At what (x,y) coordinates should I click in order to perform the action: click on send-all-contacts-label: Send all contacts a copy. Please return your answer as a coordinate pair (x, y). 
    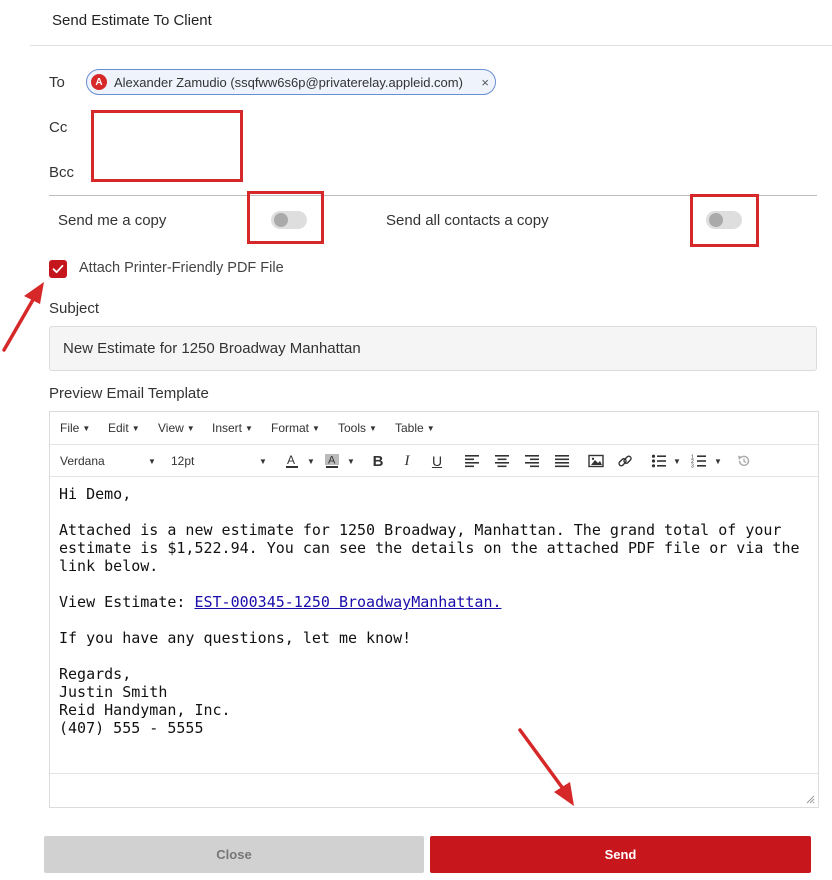
    Looking at the image, I should click on (467, 220).